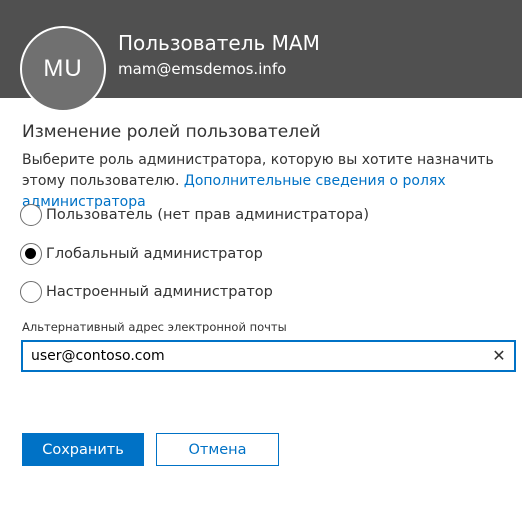  I want to click on role-option-label: Пользователь (нет прав администратора), so click(207, 215).